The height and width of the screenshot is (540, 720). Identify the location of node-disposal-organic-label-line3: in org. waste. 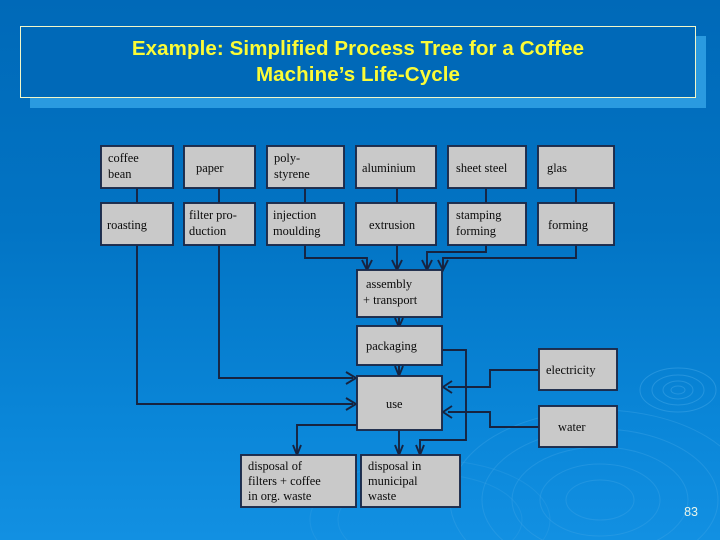
(280, 496).